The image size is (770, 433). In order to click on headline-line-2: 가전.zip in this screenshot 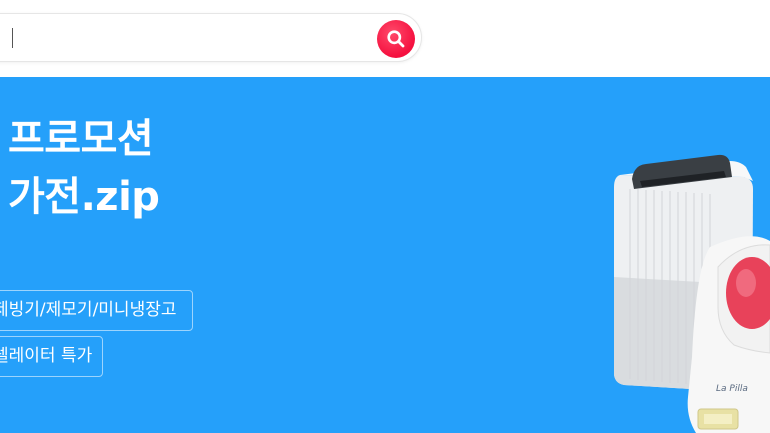, I will do `click(84, 197)`.